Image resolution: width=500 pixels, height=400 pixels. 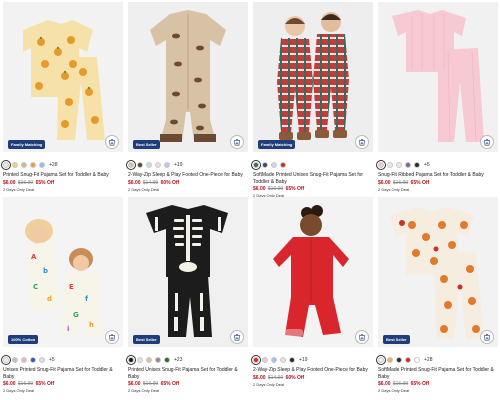 I want to click on color-swatches: +19, so click(x=187, y=165).